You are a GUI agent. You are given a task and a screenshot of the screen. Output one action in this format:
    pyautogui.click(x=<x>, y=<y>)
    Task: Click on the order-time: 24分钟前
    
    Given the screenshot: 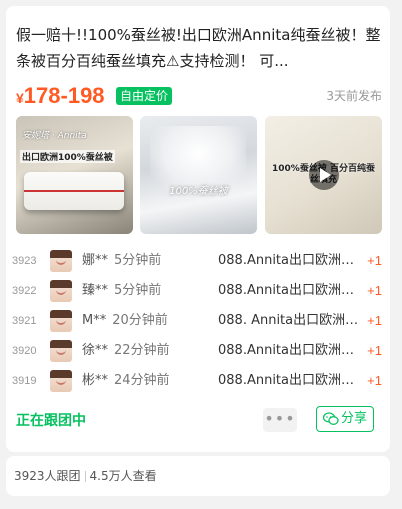 What is the action you would take?
    pyautogui.click(x=142, y=380)
    